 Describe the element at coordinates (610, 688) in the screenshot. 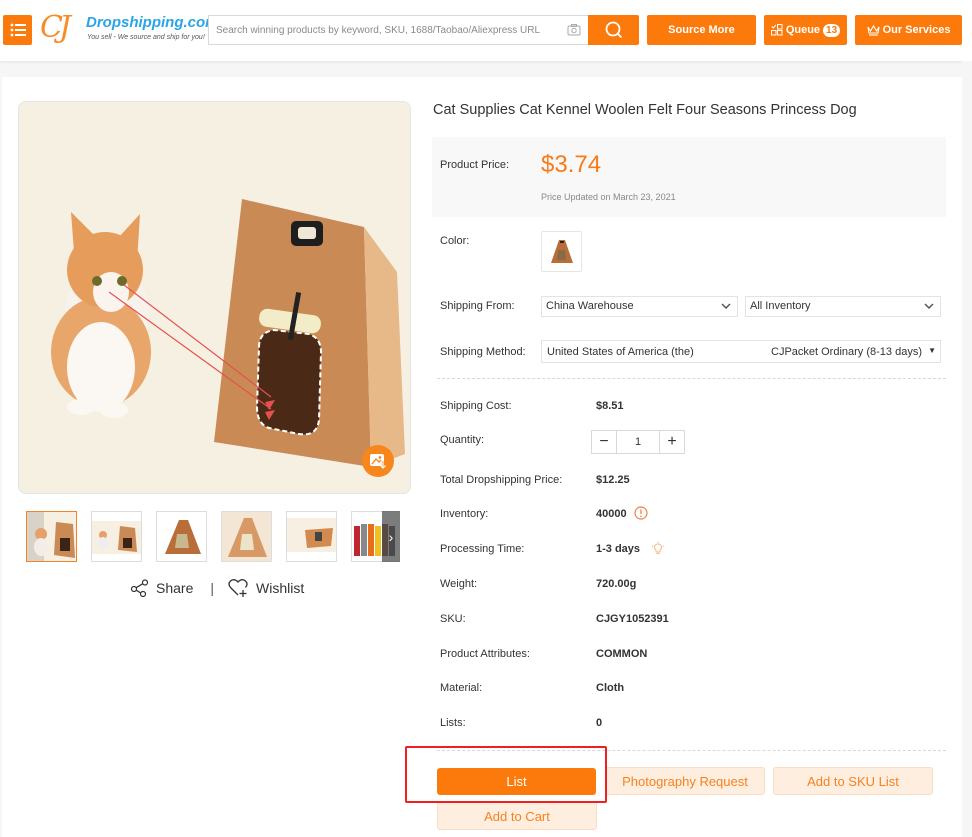

I see `material-value: Cloth` at that location.